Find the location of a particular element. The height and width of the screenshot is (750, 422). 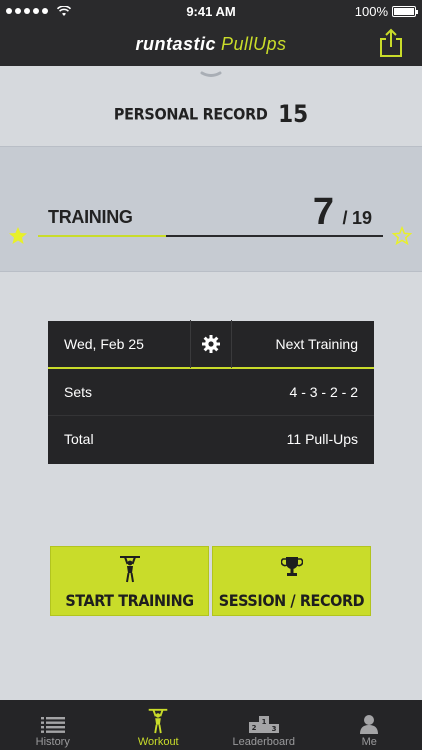

session-record-label: SESSION / RECORD is located at coordinates (291, 600).